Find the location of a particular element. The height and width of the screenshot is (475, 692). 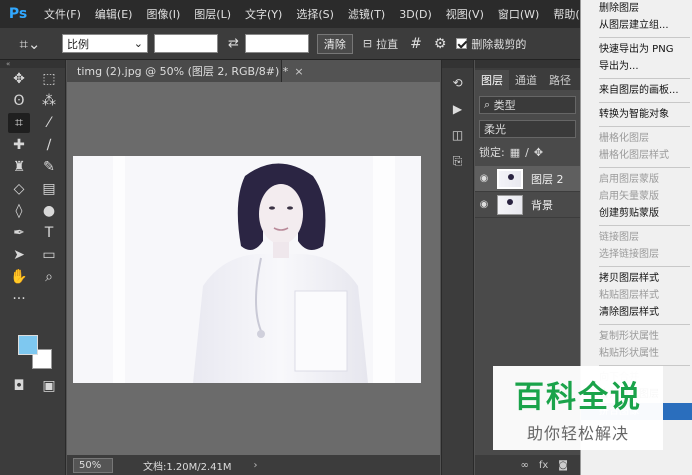

width-field is located at coordinates (186, 43).